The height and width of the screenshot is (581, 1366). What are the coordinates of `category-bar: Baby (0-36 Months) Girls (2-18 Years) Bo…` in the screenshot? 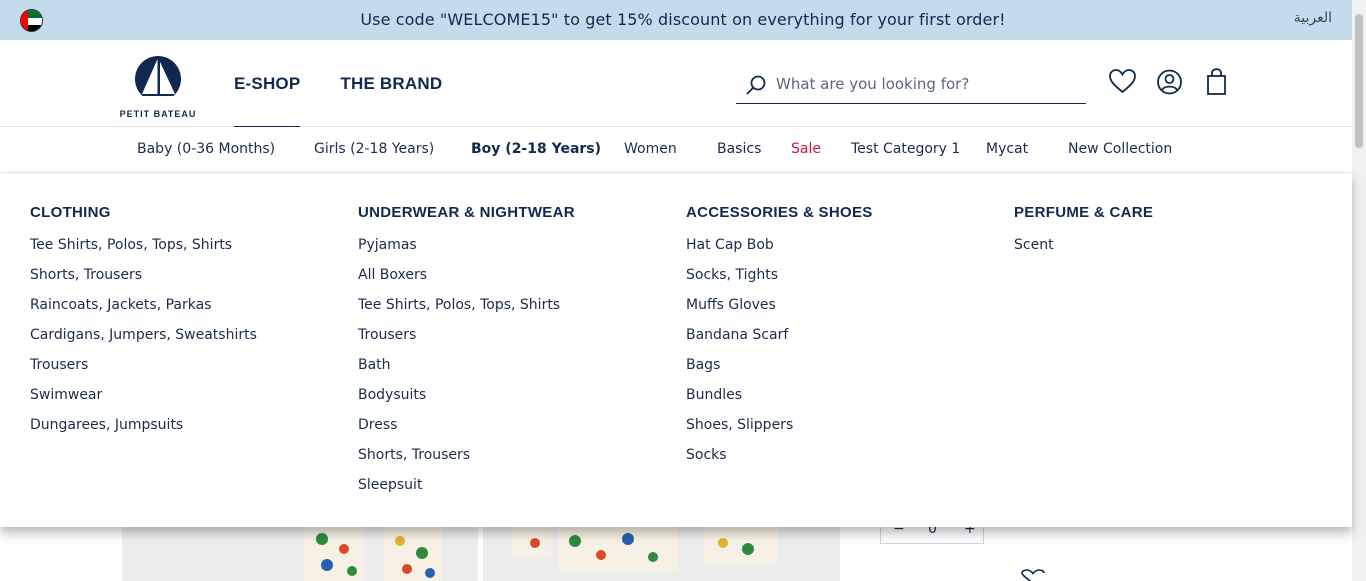 It's located at (683, 150).